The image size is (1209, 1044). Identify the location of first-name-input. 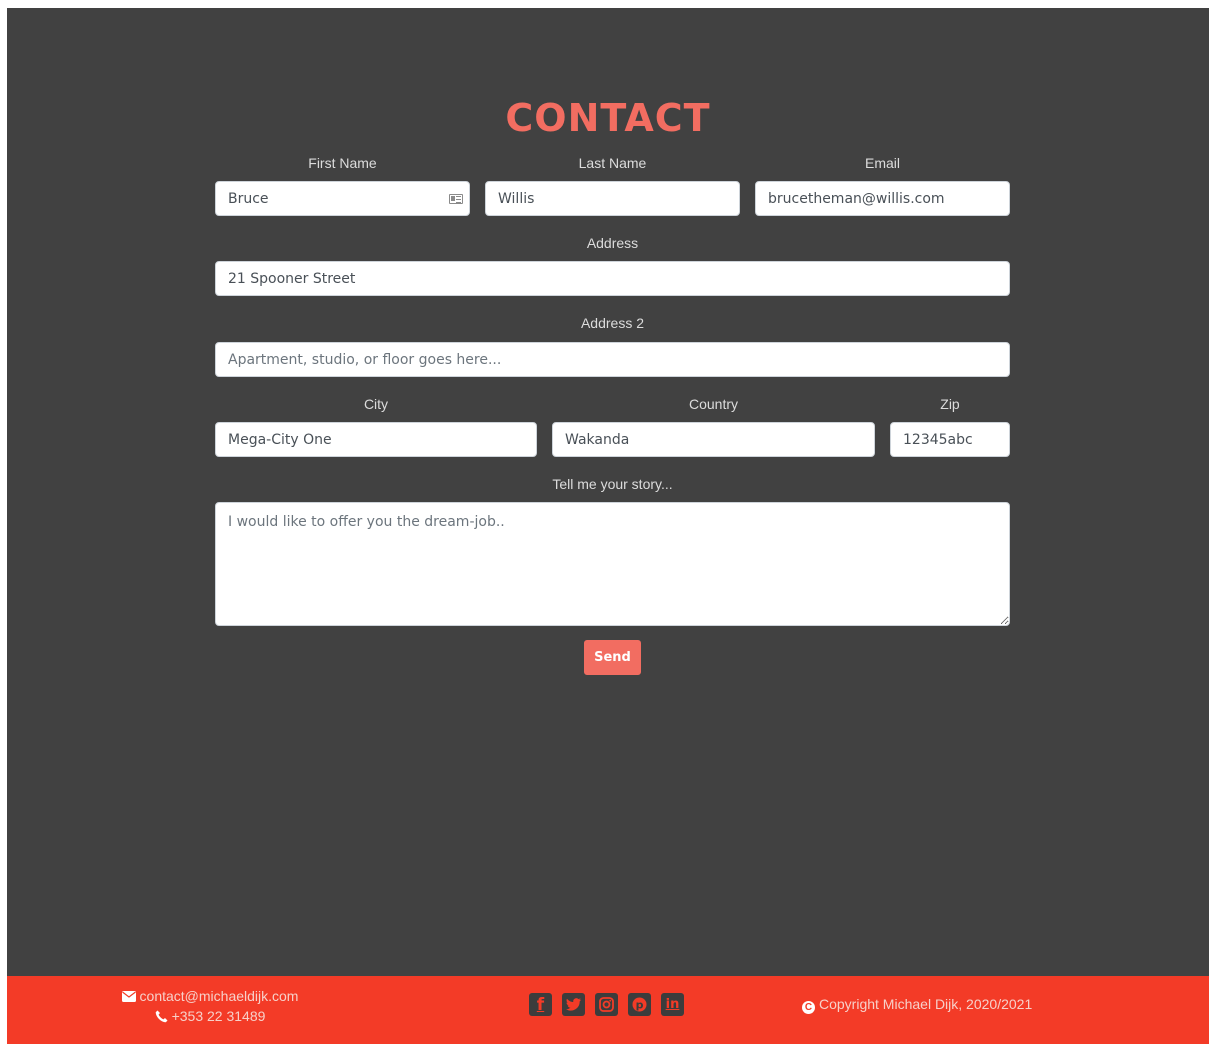
(342, 198).